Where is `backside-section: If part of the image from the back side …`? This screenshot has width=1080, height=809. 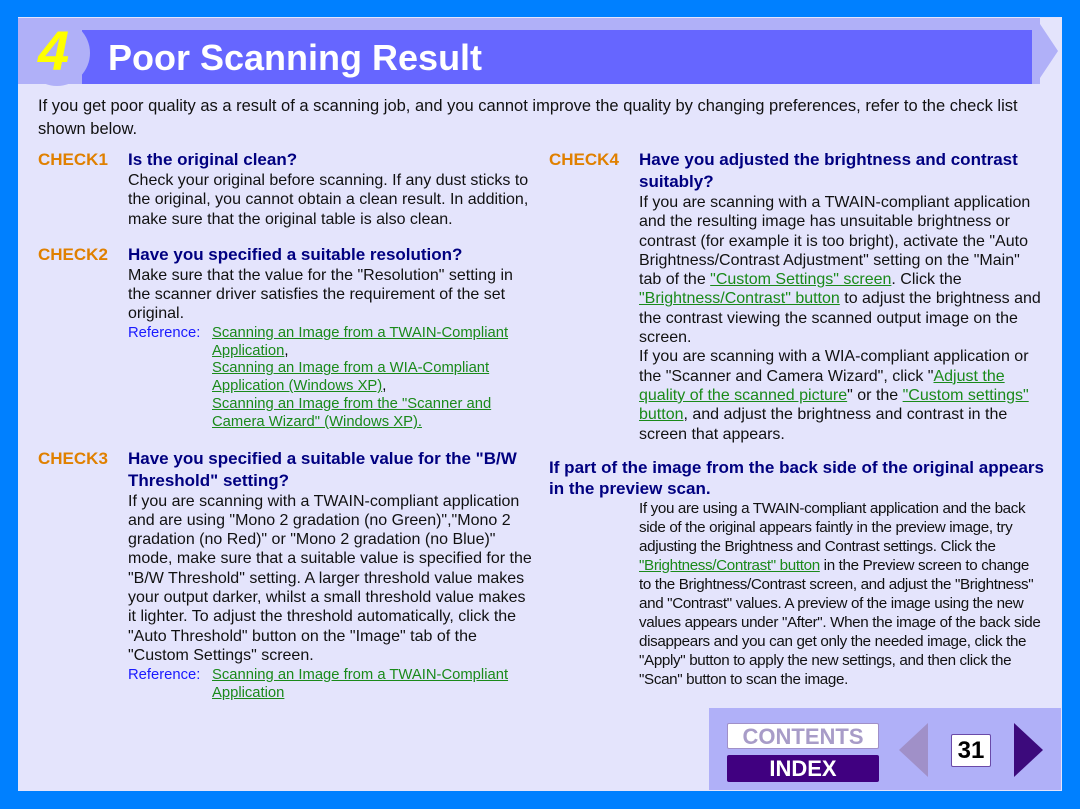 backside-section: If part of the image from the back side … is located at coordinates (796, 573).